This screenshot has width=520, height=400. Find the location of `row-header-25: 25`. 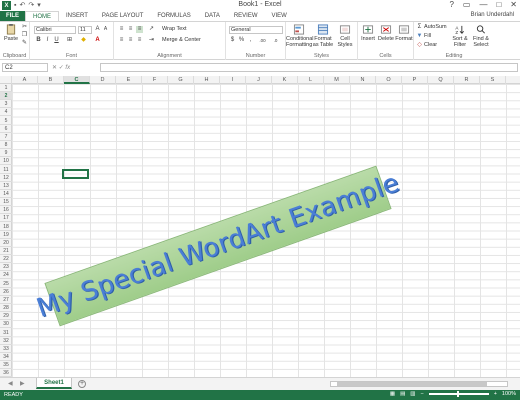

row-header-25: 25 is located at coordinates (6, 284).